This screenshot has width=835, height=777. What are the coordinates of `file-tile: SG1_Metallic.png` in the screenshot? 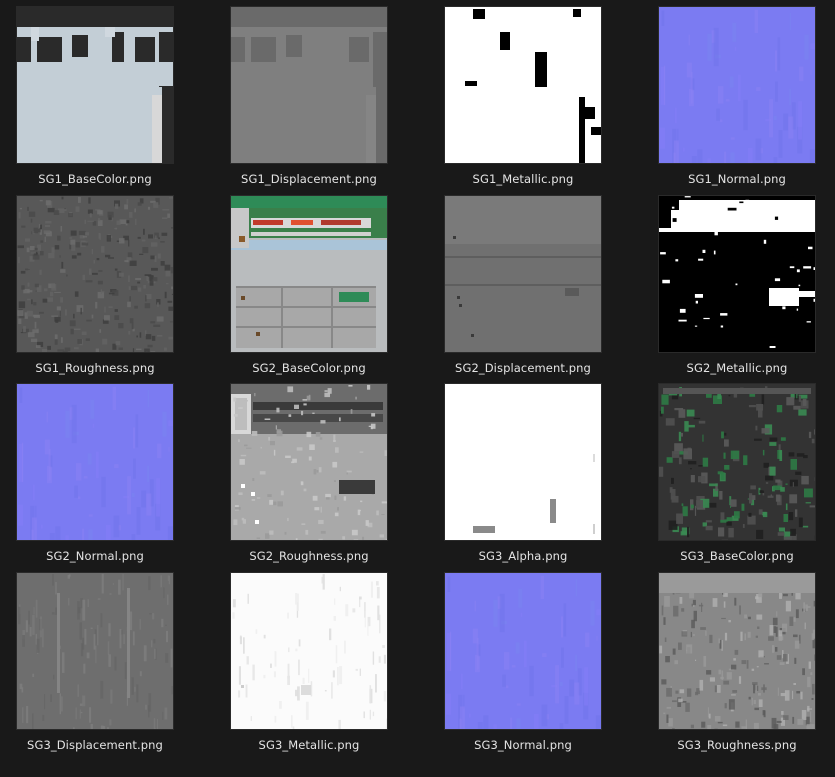 It's located at (523, 99).